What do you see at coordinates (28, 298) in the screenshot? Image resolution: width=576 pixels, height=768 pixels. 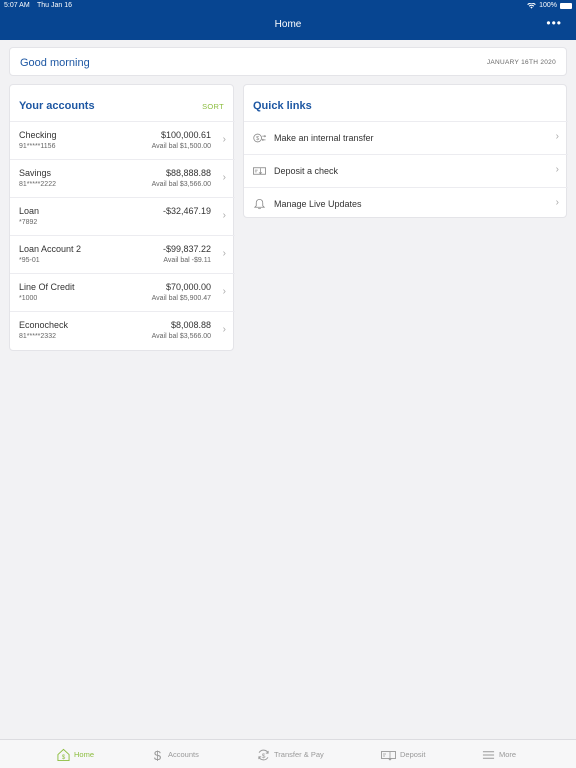 I see `account-number: *1000` at bounding box center [28, 298].